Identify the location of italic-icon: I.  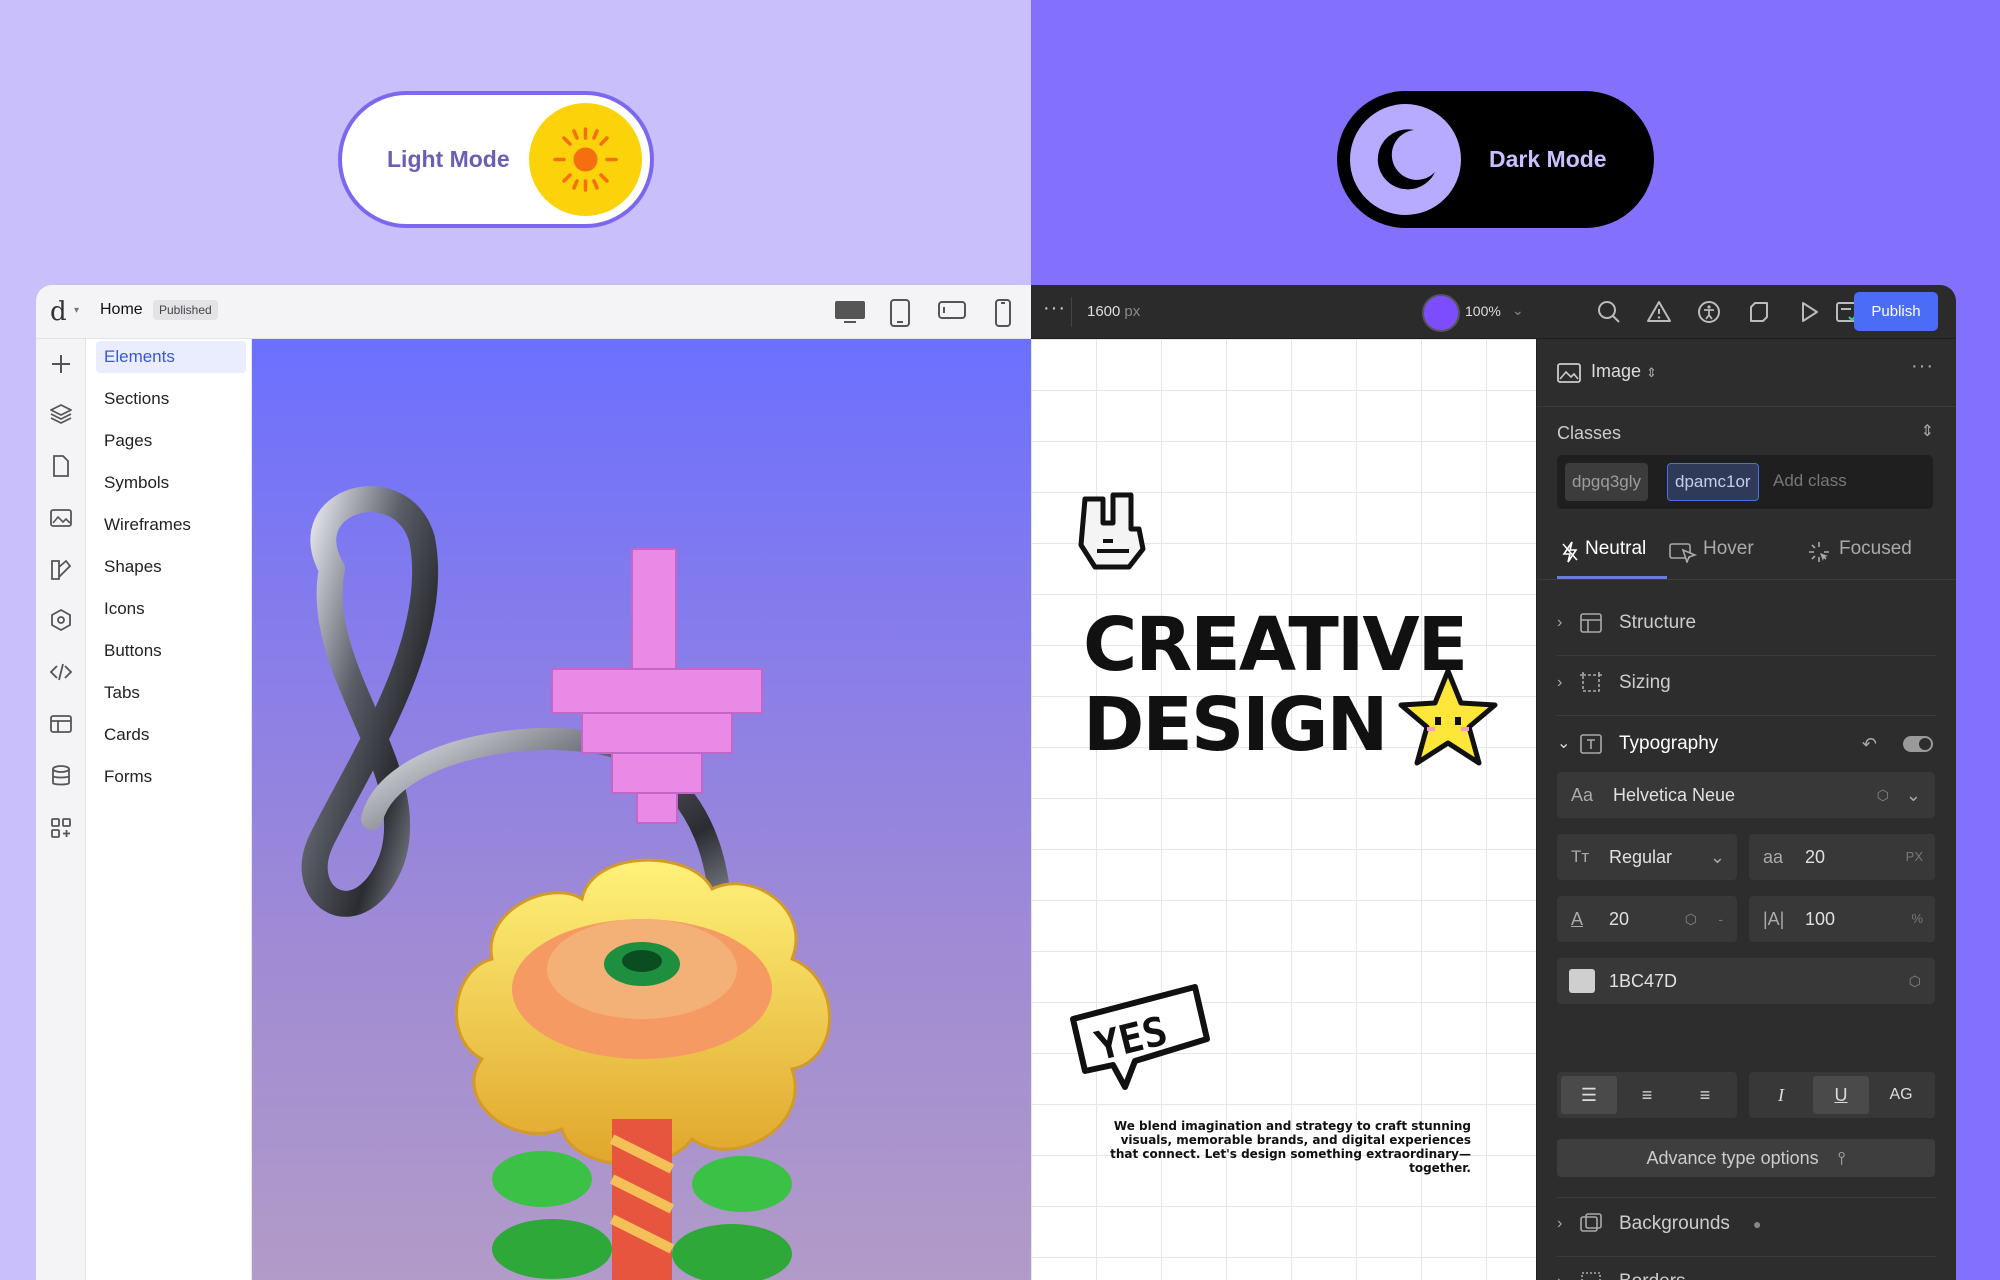
(1781, 1095).